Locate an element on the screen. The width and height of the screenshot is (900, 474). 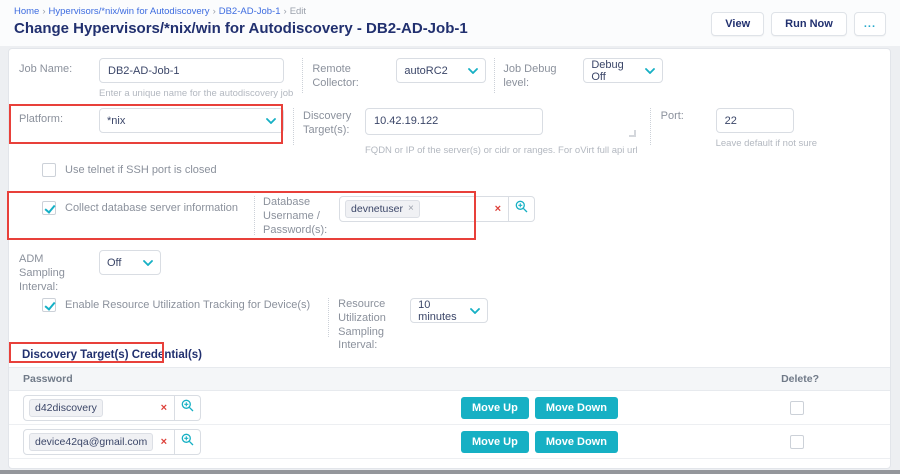
platform-value: *nix is located at coordinates (116, 120).